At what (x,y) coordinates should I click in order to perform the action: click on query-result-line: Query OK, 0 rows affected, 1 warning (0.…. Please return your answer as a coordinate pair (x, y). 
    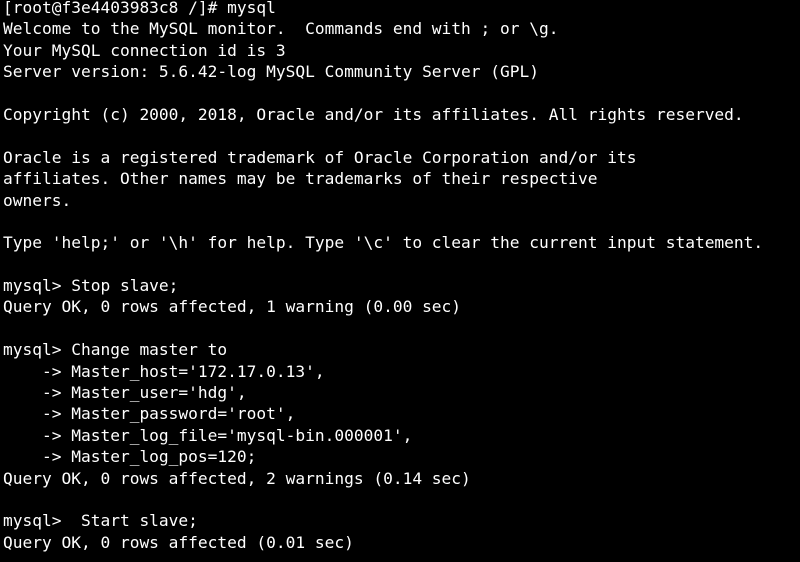
    Looking at the image, I should click on (232, 307).